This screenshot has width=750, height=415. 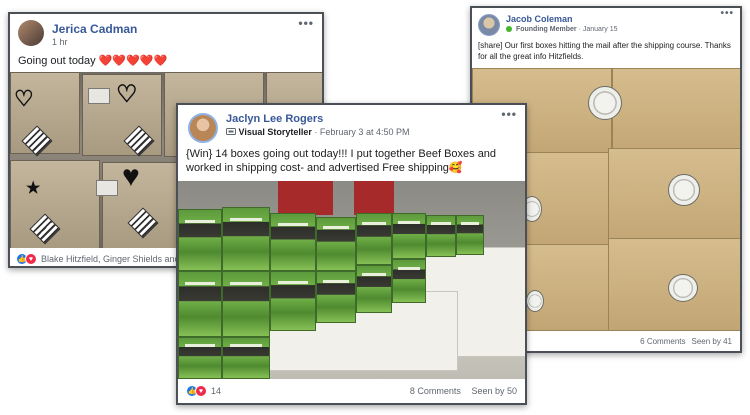 What do you see at coordinates (509, 29) in the screenshot?
I see `founding-member-icon` at bounding box center [509, 29].